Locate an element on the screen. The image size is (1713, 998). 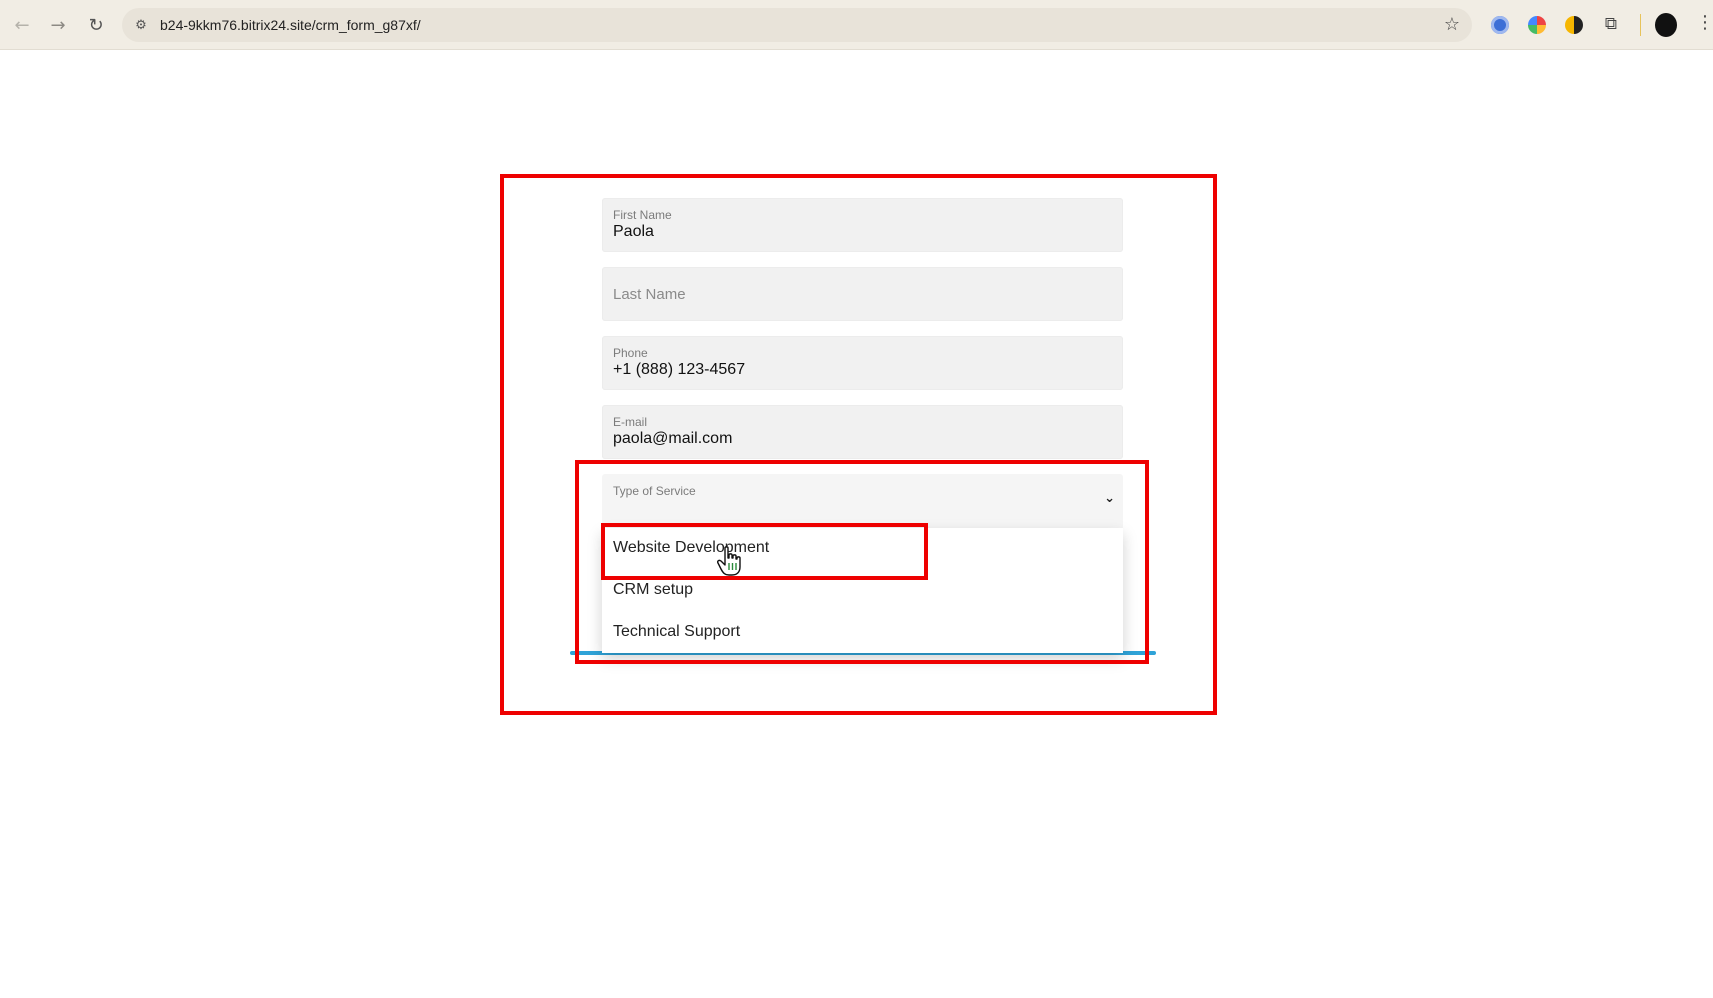
annotation-box-option is located at coordinates (764, 551).